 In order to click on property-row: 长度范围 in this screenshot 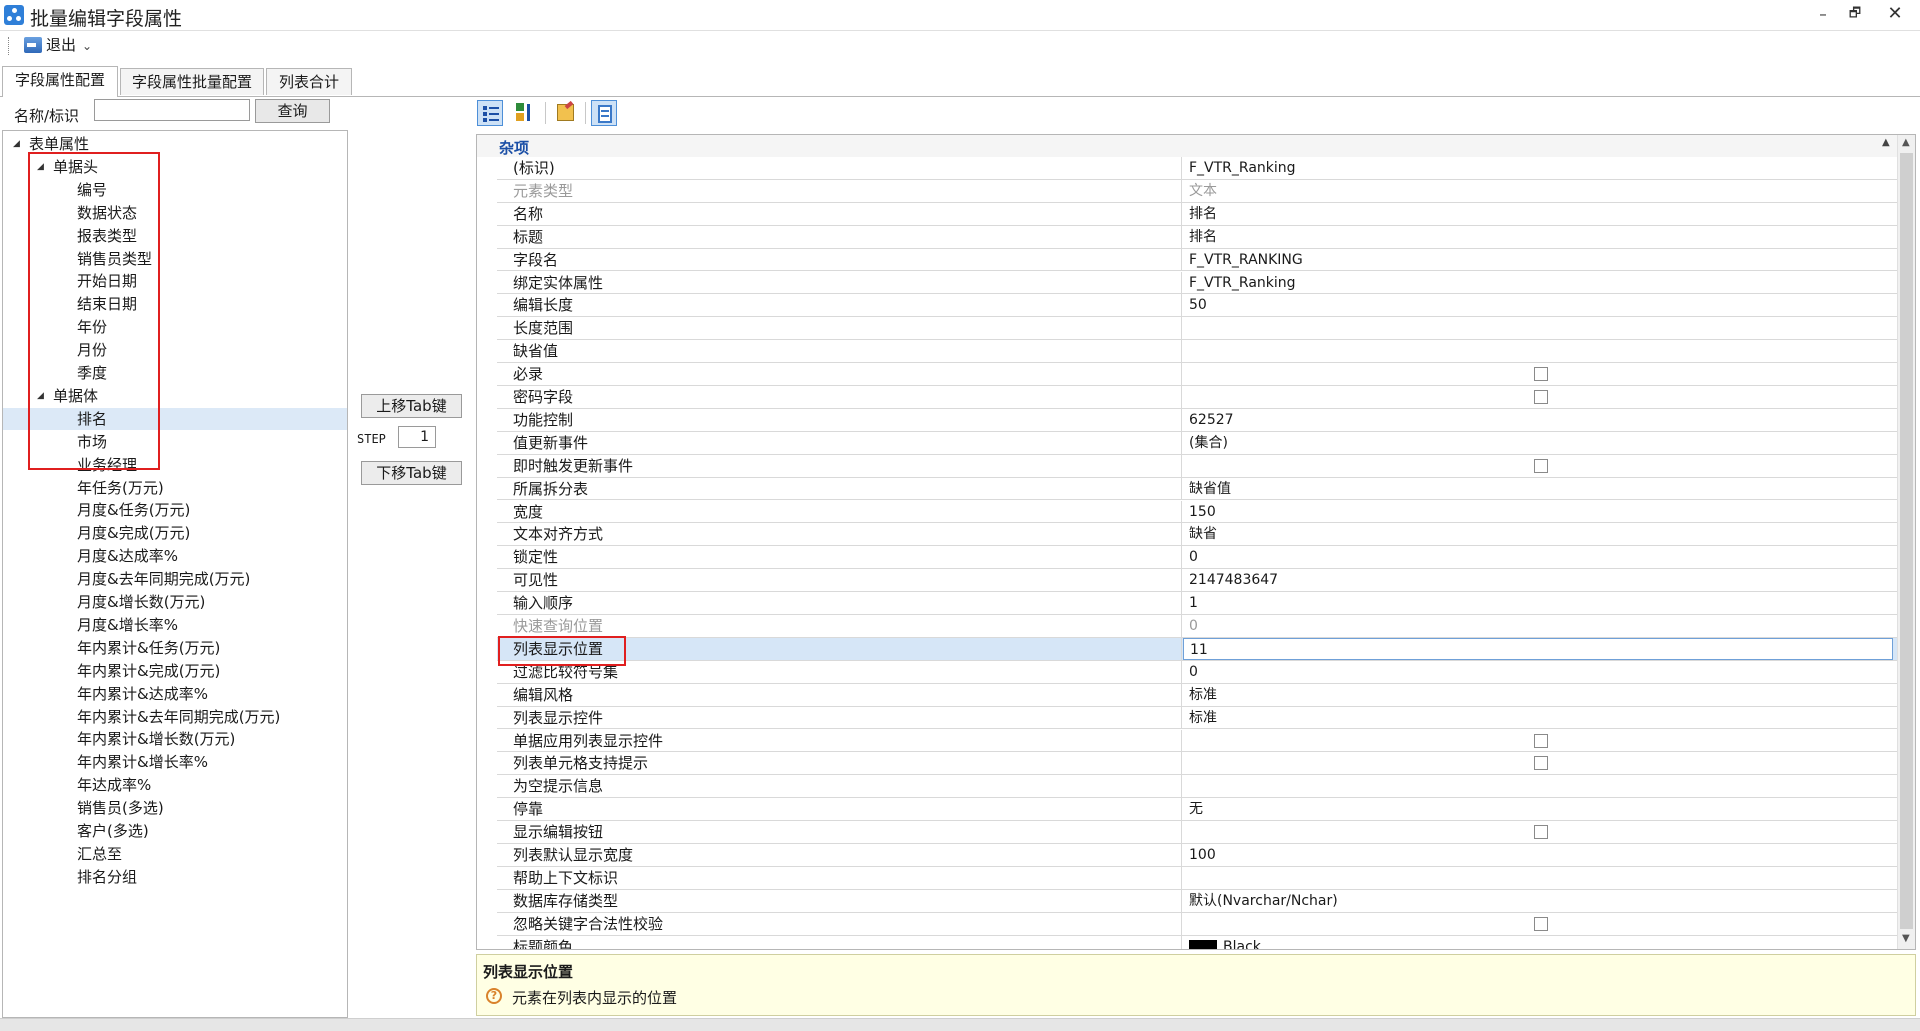, I will do `click(1198, 329)`.